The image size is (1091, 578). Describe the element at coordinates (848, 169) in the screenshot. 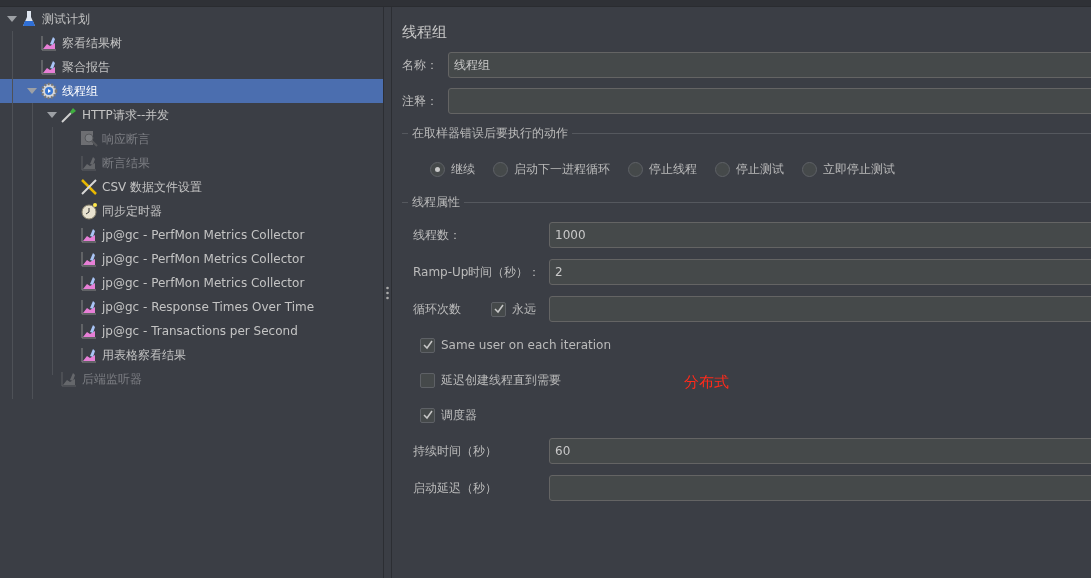

I see `radio-option: 立即停止测试` at that location.